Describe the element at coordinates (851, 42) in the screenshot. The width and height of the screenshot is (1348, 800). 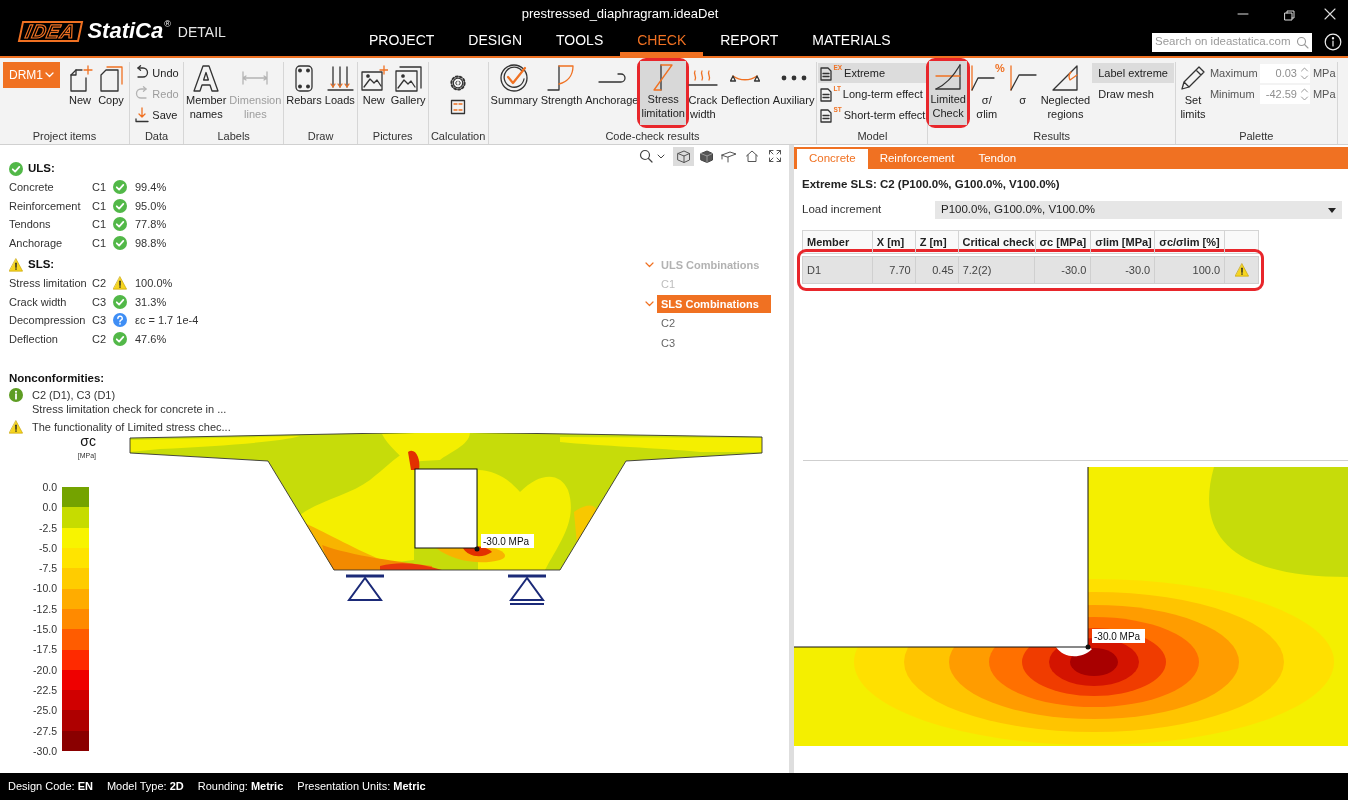
I see `menu-tab: MATERIALS` at that location.